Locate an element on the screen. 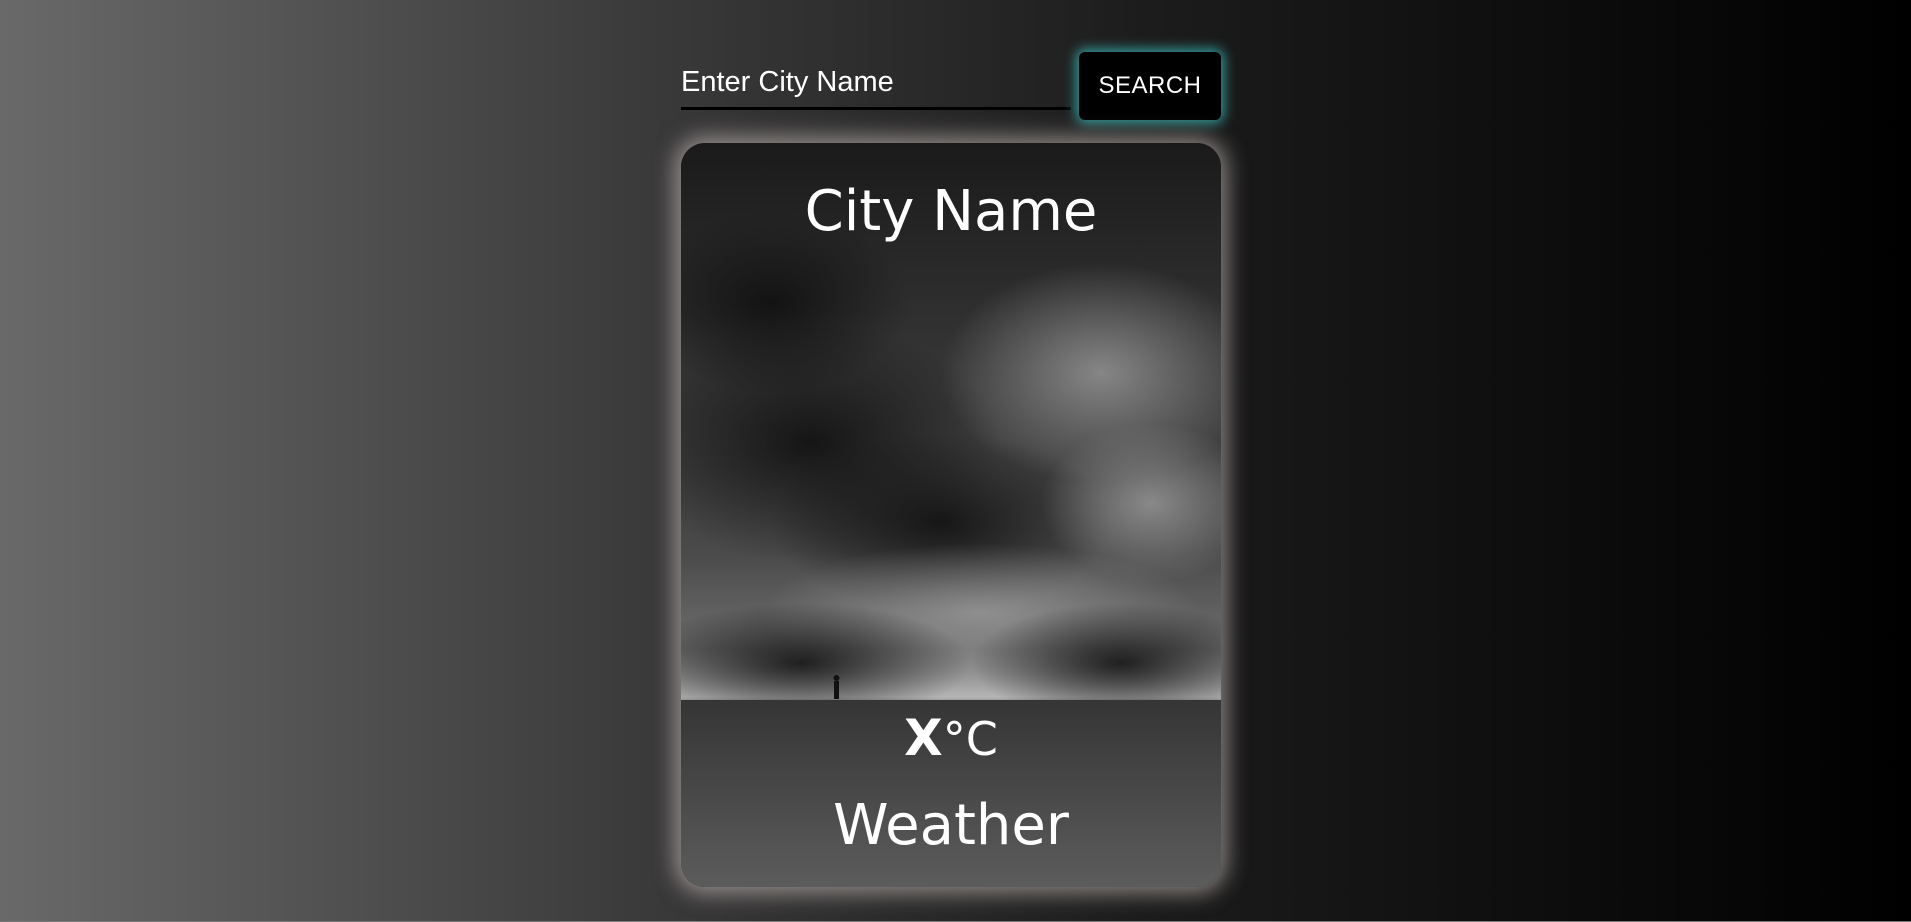  search-button: SEARCH is located at coordinates (1150, 86).